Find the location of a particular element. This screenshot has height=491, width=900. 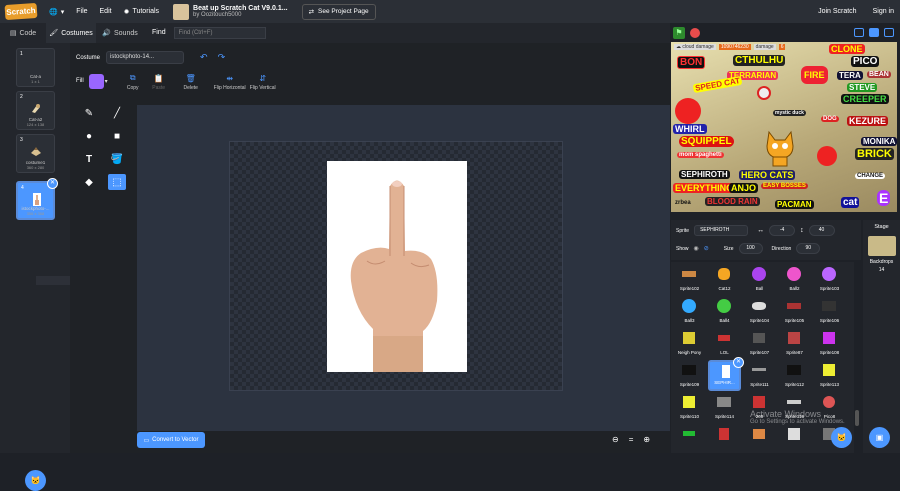

zoom-in-icon: ⊕ is located at coordinates (646, 439).